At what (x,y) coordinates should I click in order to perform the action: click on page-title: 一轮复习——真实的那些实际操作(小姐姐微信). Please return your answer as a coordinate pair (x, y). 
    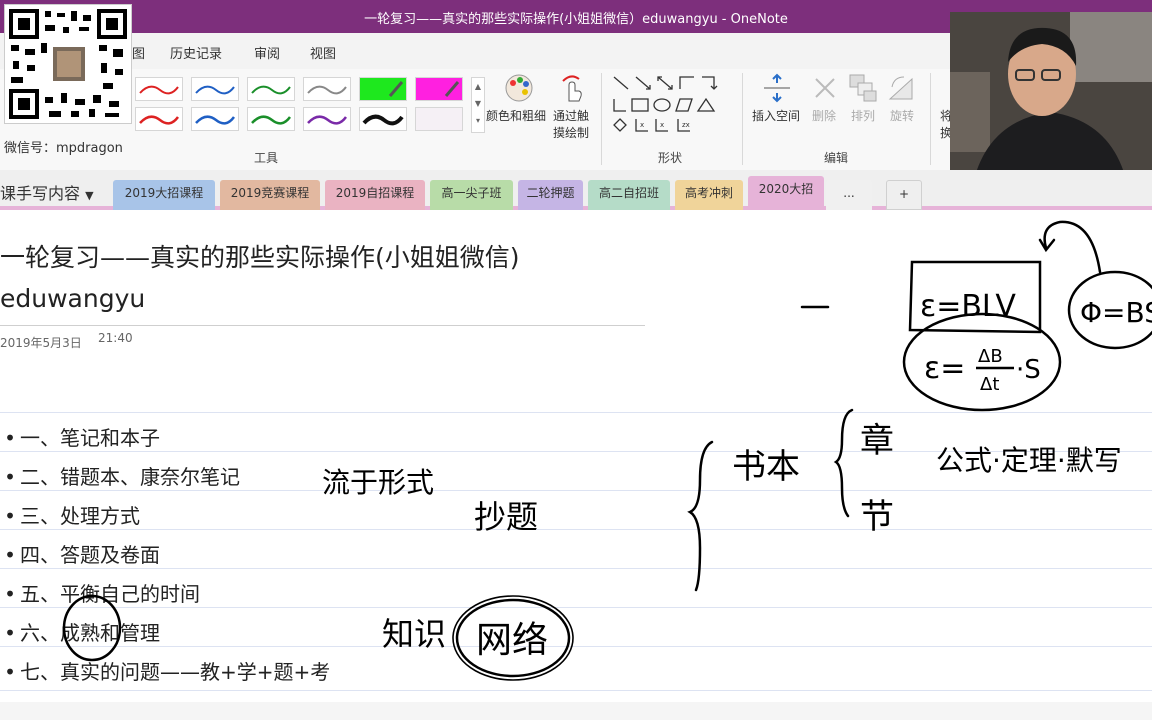
    Looking at the image, I should click on (260, 256).